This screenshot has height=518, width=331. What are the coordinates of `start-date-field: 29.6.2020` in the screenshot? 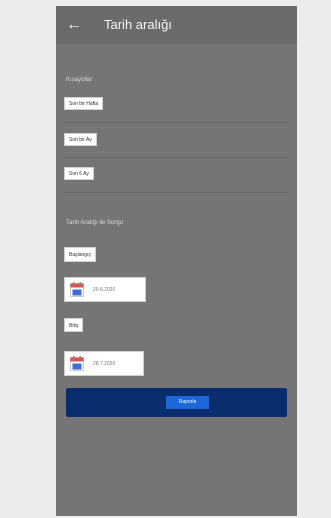 It's located at (105, 289).